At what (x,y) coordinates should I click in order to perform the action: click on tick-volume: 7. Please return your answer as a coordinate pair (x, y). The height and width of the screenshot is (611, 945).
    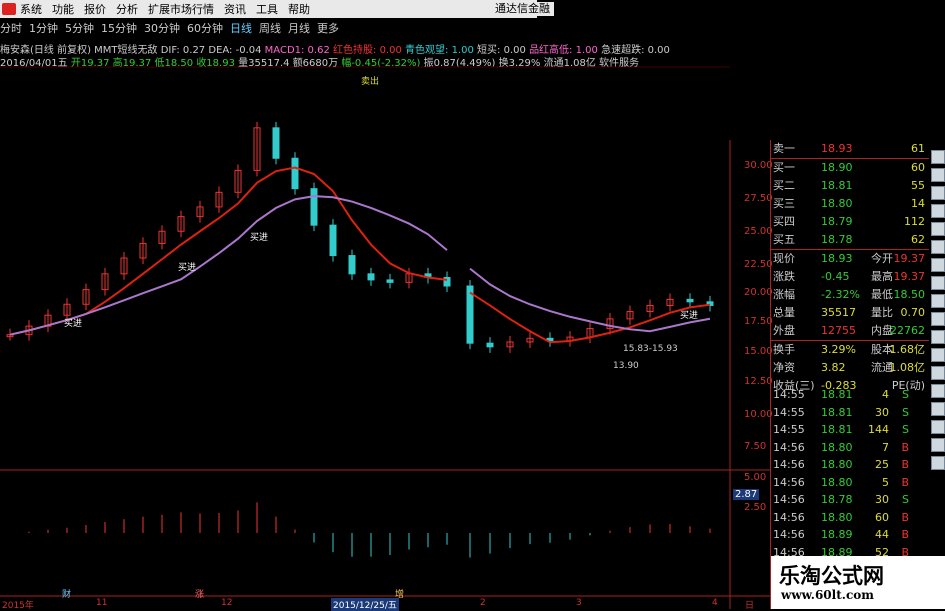
    Looking at the image, I should click on (885, 447).